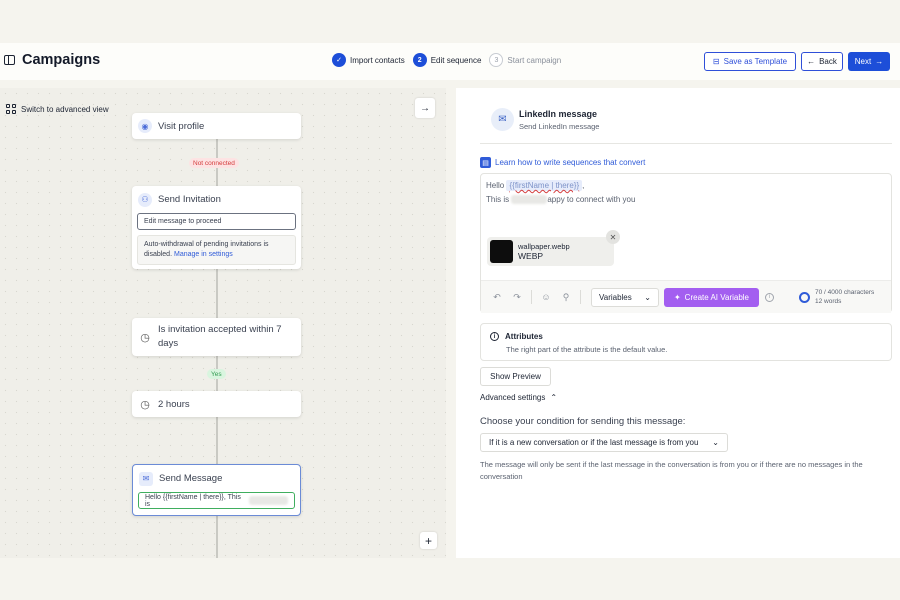  I want to click on character-counter: 70 / 4000 characters 12 words, so click(836, 297).